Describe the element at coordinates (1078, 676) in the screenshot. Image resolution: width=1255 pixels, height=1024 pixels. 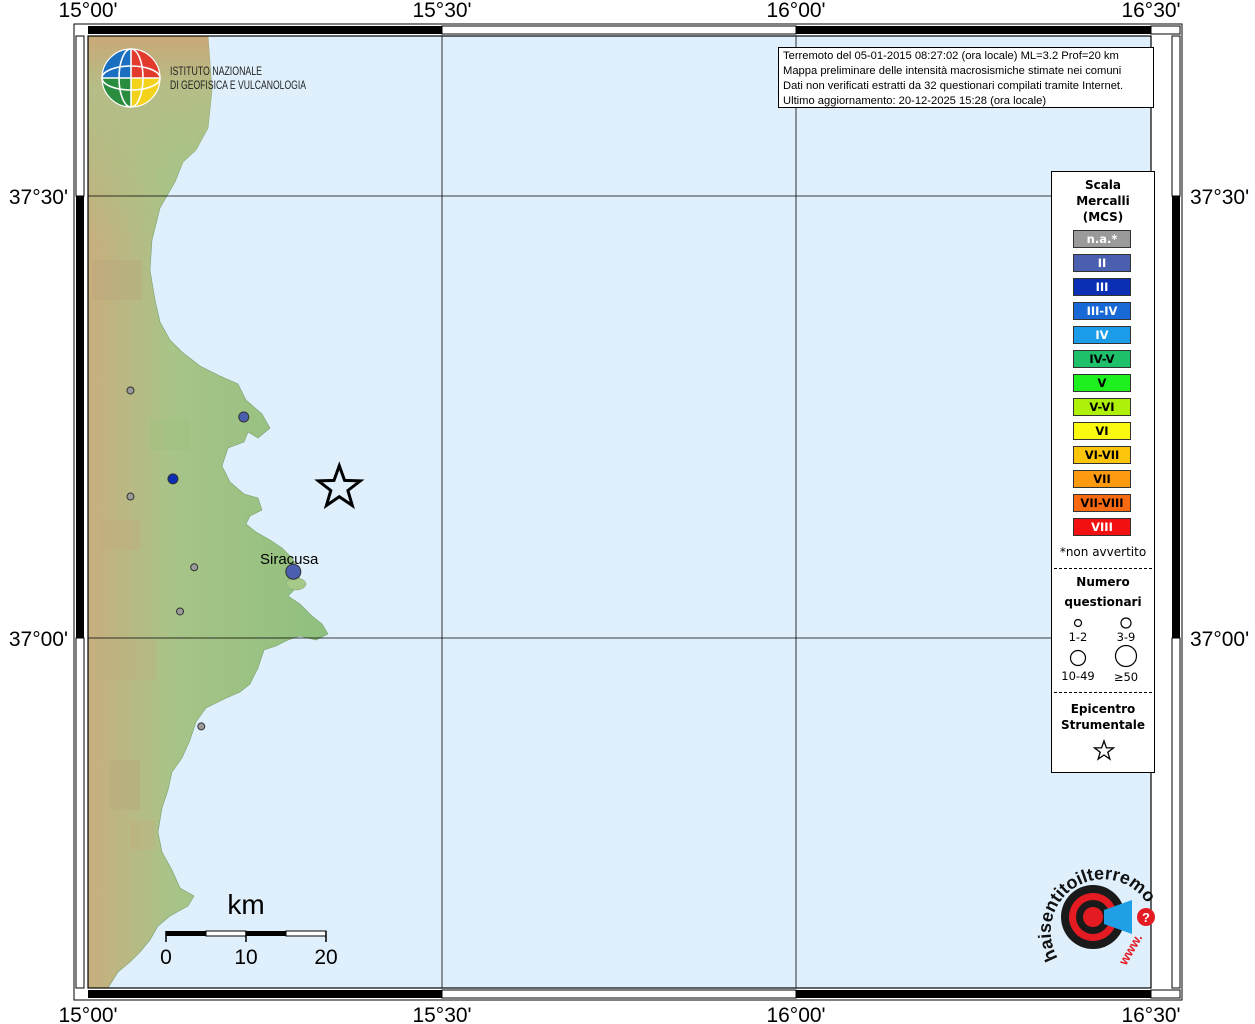
I see `count-label: 10-49` at that location.